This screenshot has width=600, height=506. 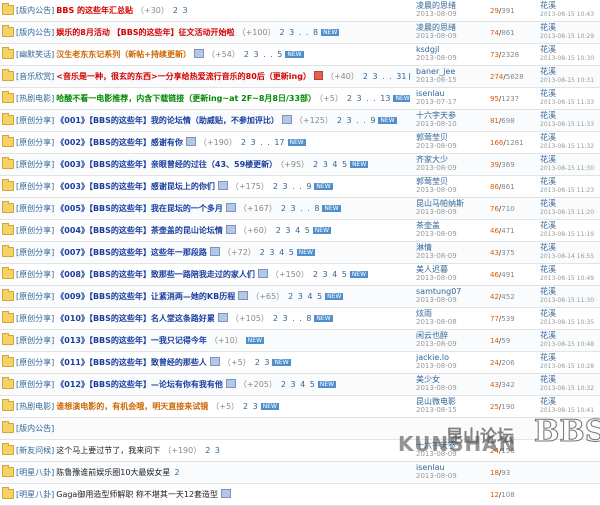 I want to click on author-link: jackie.lo, so click(x=456, y=357).